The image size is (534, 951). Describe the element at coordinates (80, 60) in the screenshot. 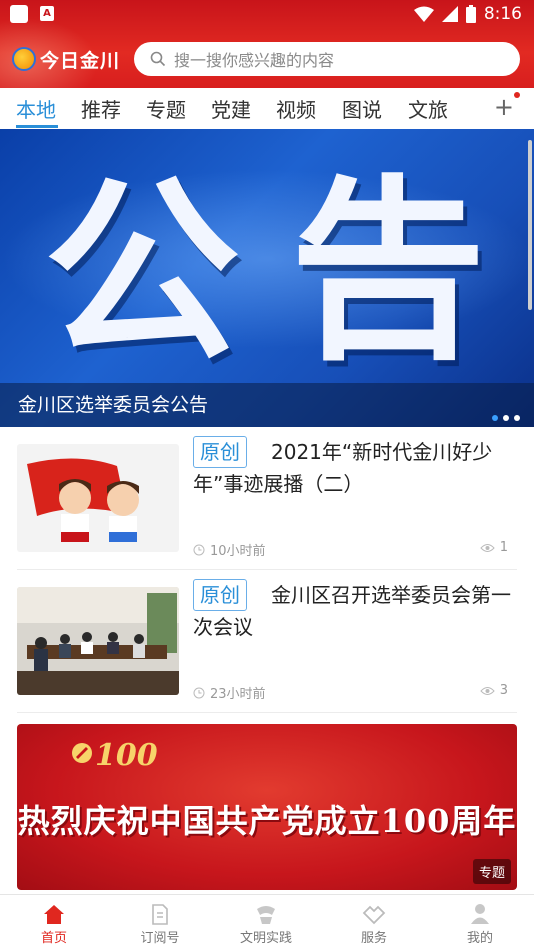

I see `app-name: 今日金川` at that location.